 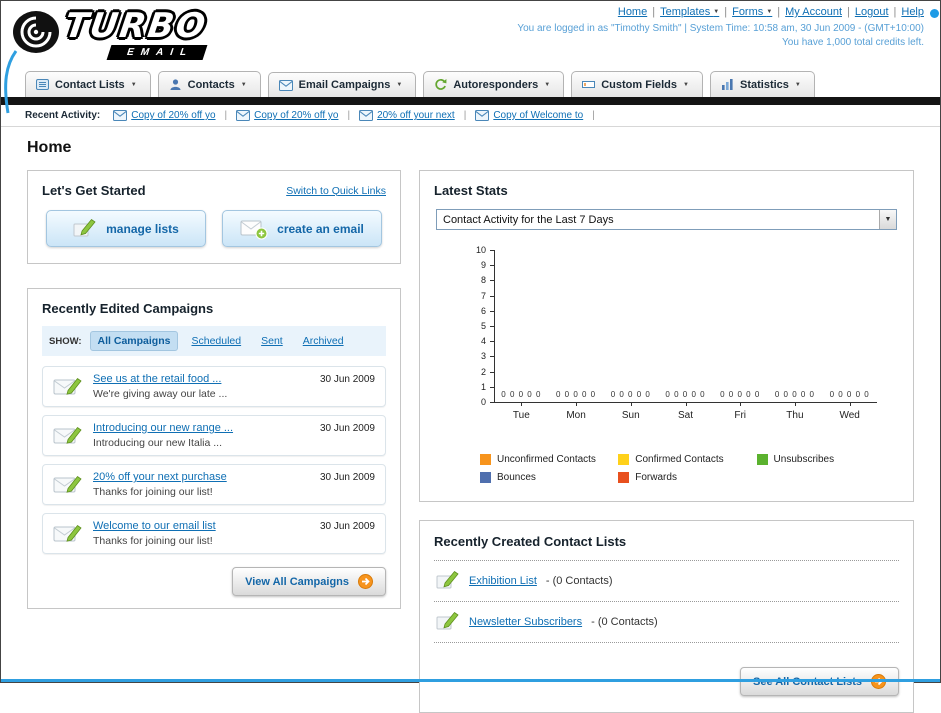 I want to click on nav-tab-label: Custom Fields, so click(x=639, y=84).